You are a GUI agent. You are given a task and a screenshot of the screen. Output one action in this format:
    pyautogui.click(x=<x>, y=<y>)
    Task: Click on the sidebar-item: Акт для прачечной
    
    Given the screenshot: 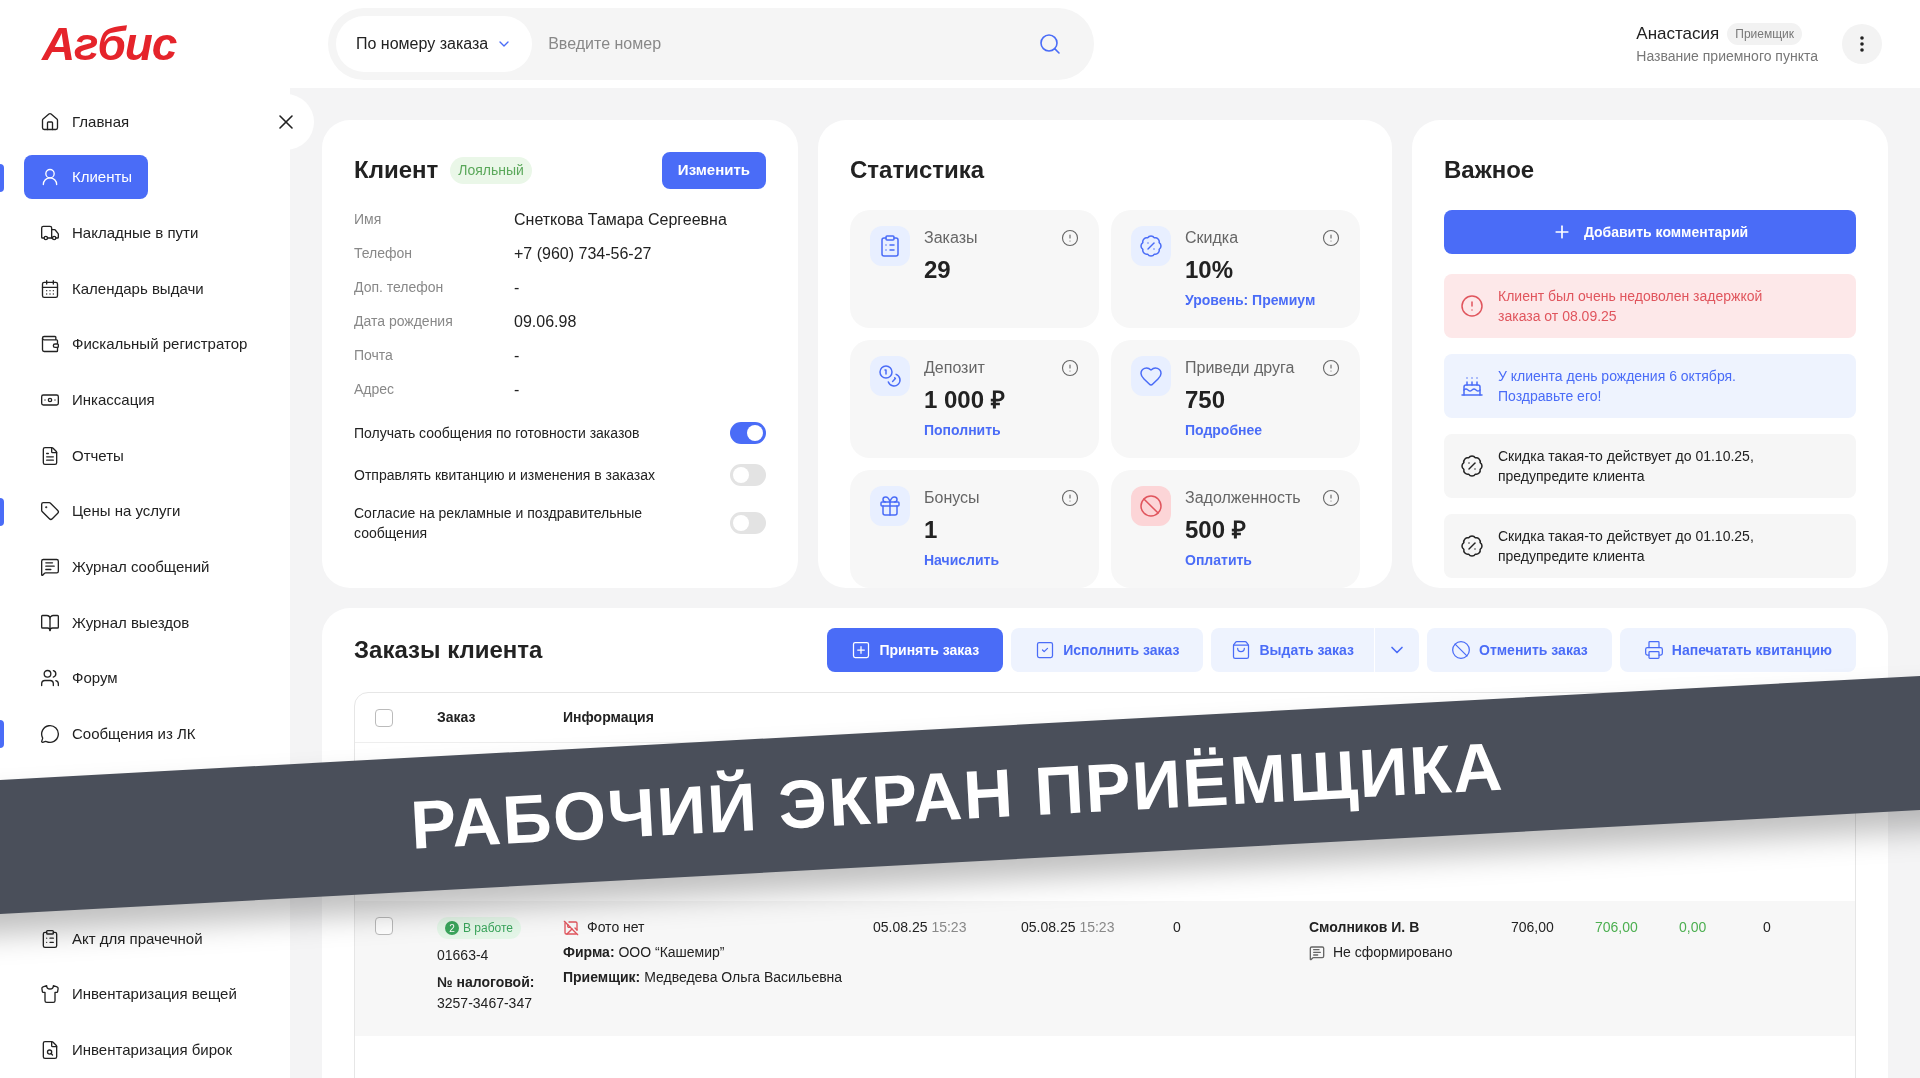 What is the action you would take?
    pyautogui.click(x=121, y=938)
    